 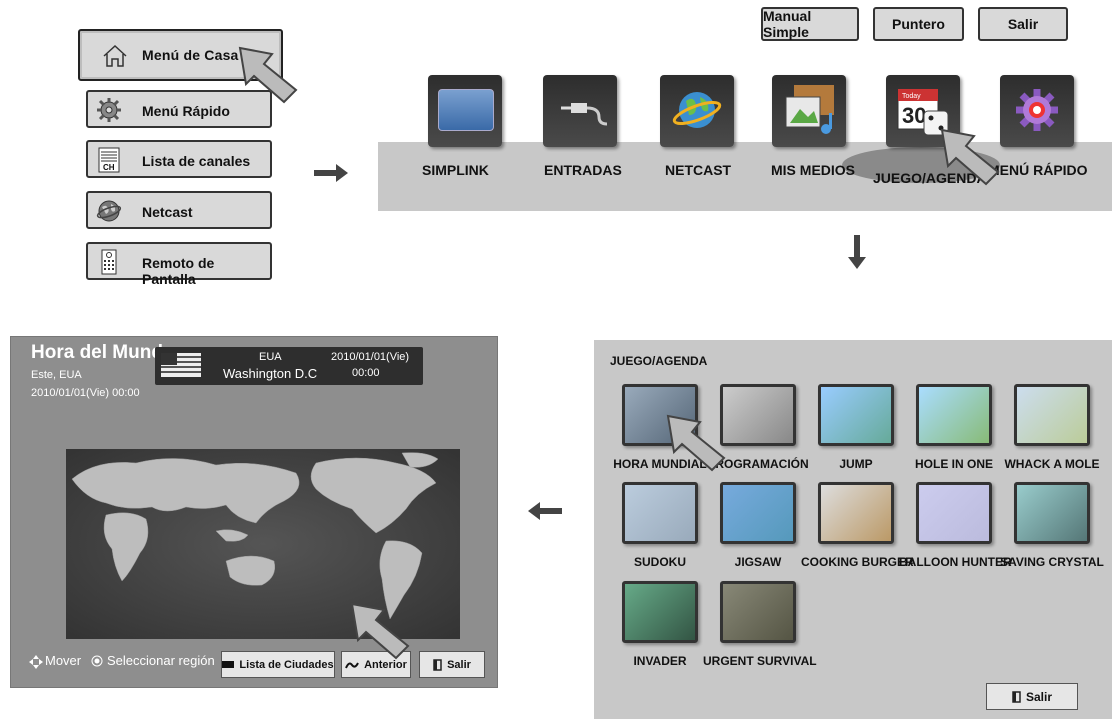 I want to click on back-label: Anterior, so click(x=385, y=664).